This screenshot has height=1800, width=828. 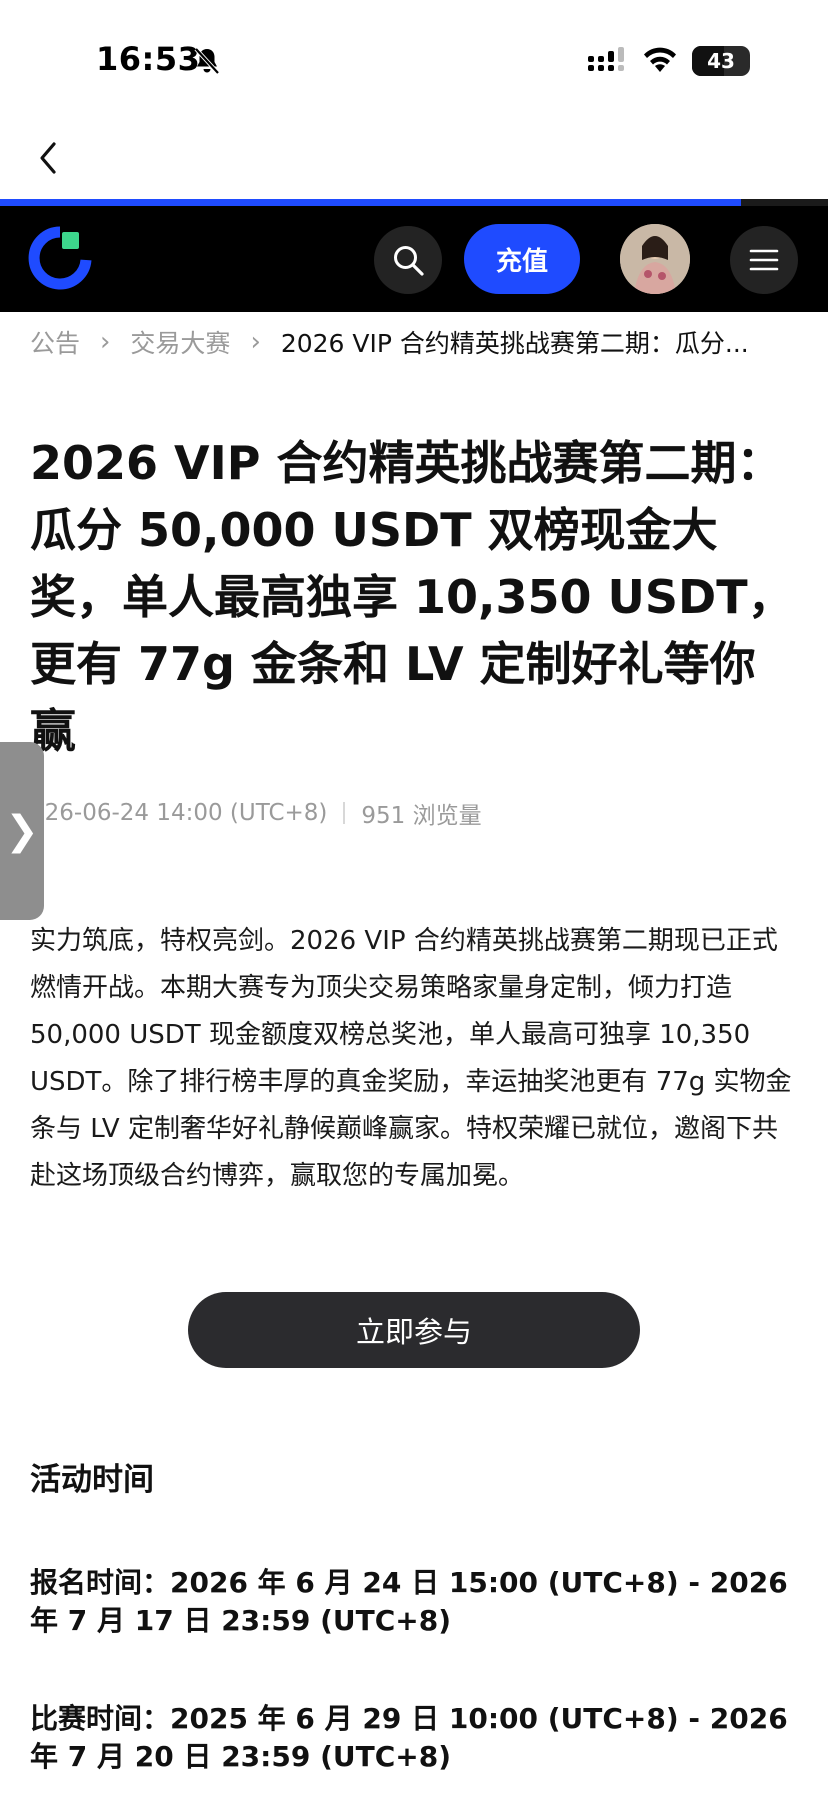 I want to click on side-panel-handle: ❯, so click(x=22, y=831).